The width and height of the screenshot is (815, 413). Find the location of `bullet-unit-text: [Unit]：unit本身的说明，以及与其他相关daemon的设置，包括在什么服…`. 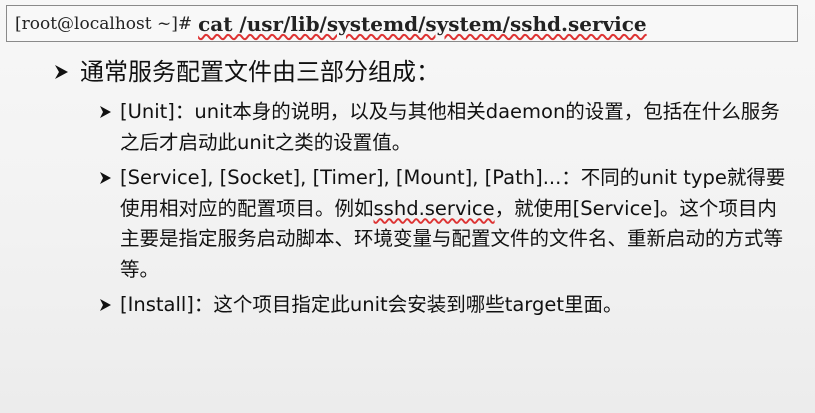

bullet-unit-text: [Unit]：unit本身的说明，以及与其他相关daemon的设置，包括在什么服… is located at coordinates (450, 127).